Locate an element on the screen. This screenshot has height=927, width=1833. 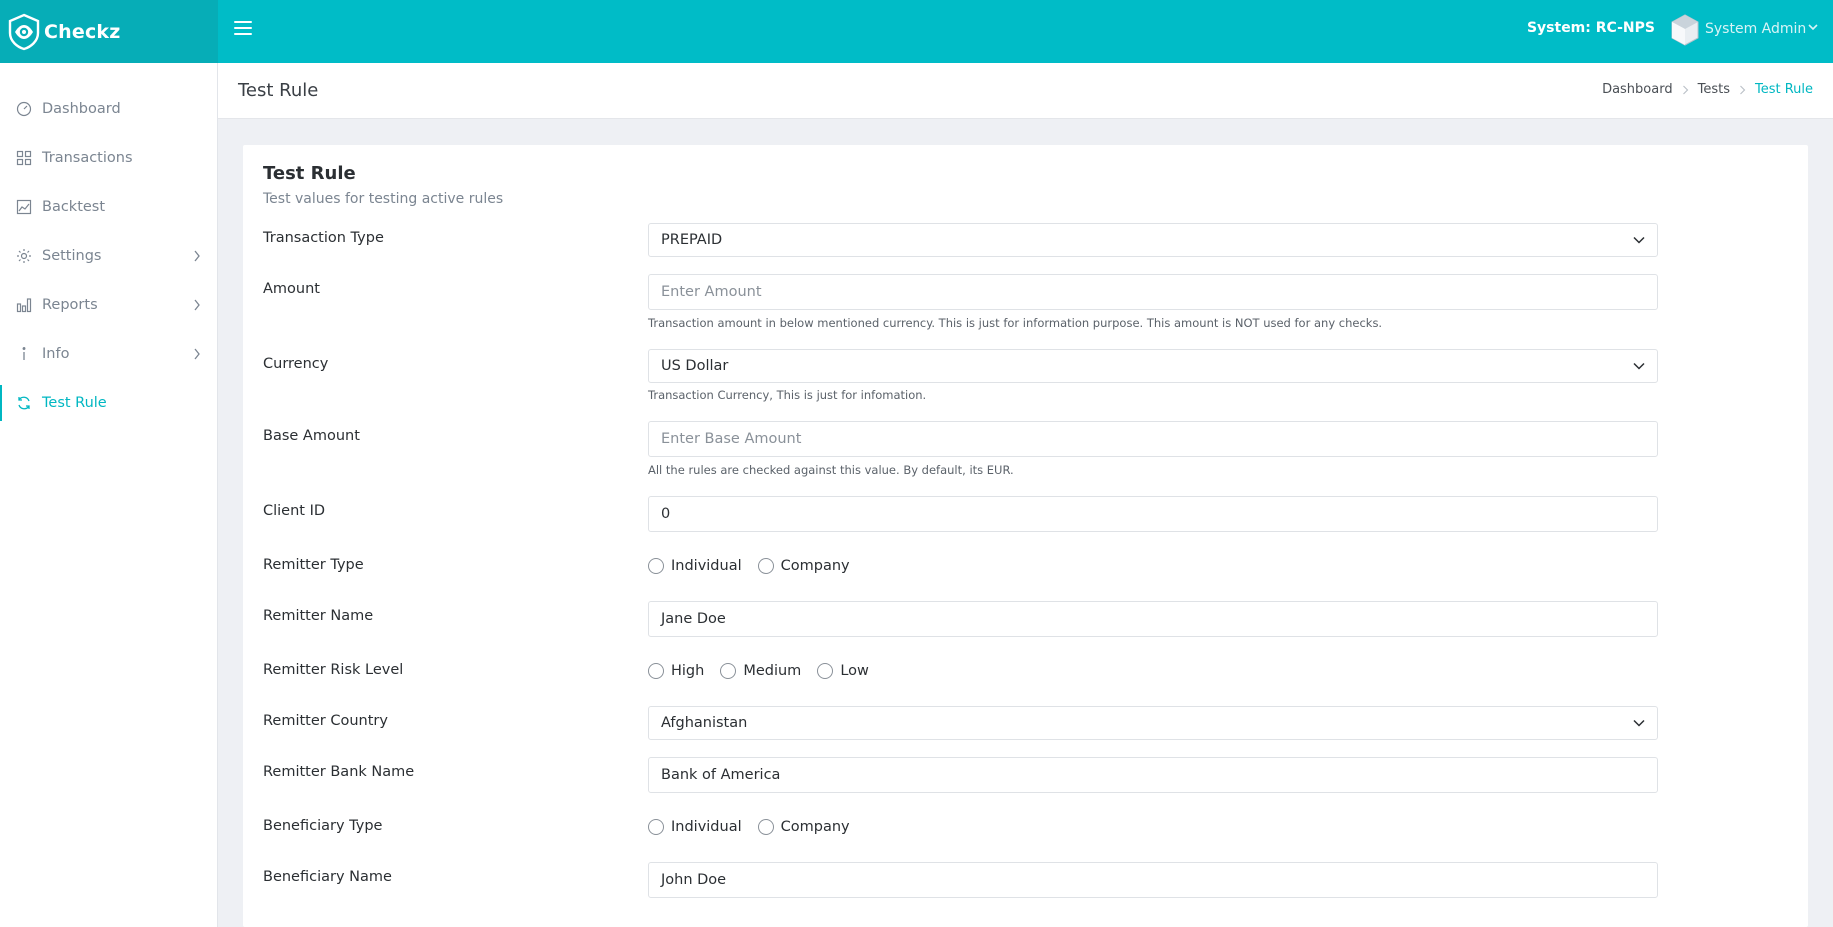
base-amount-field is located at coordinates (1153, 439).